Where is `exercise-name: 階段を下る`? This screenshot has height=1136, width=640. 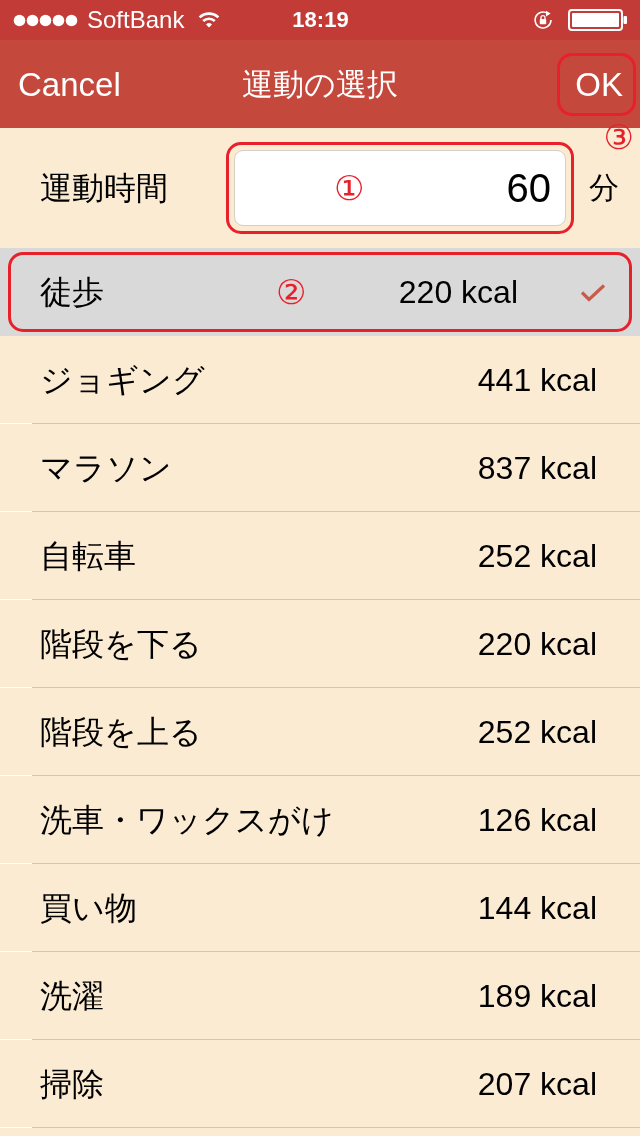
exercise-name: 階段を下る is located at coordinates (121, 644).